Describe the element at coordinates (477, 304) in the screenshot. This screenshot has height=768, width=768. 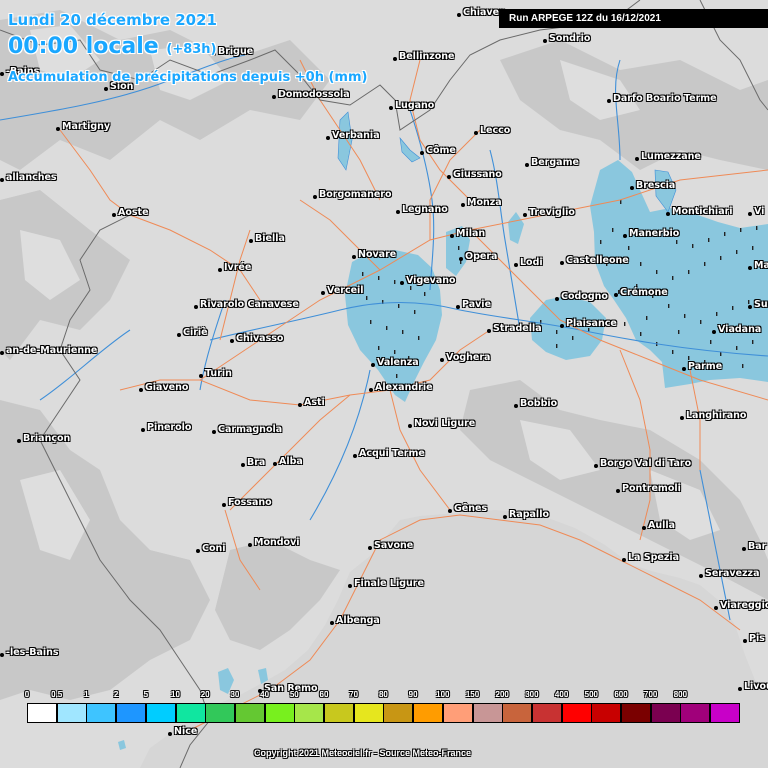
I see `city-label: Pavie` at that location.